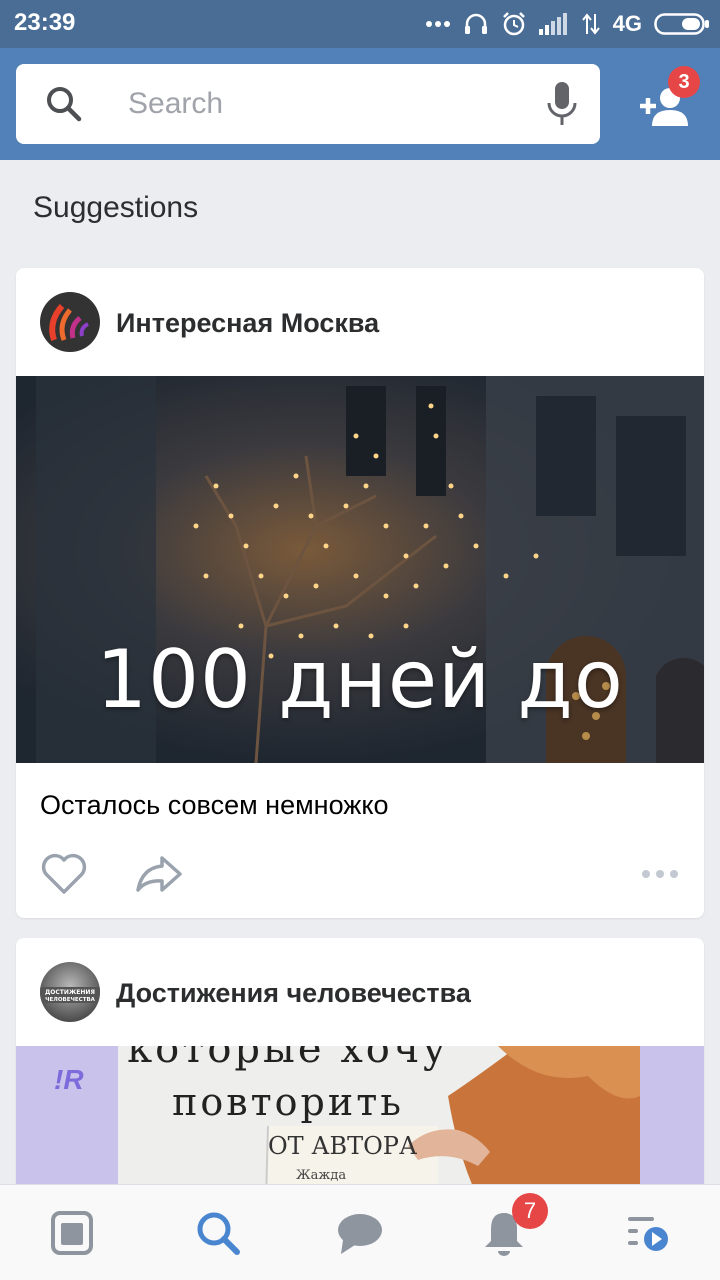 This screenshot has width=720, height=1280. What do you see at coordinates (530, 1211) in the screenshot?
I see `notifications-badge: 7` at bounding box center [530, 1211].